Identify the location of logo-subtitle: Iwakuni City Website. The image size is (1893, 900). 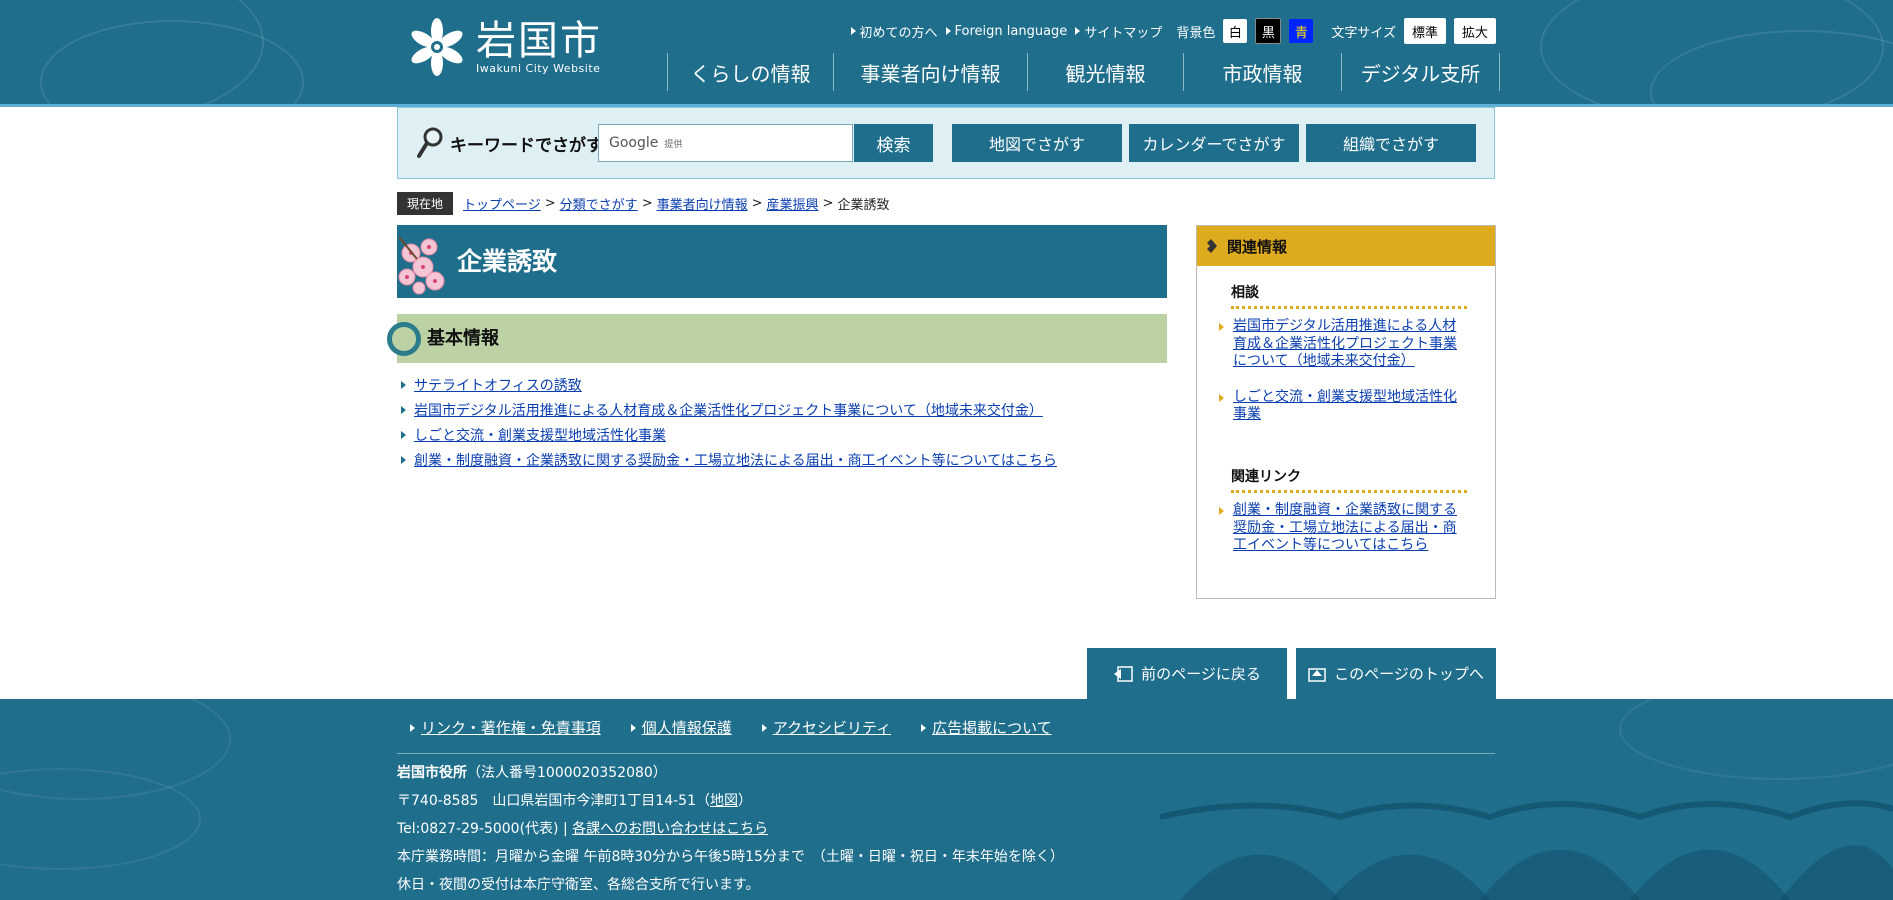
(538, 68).